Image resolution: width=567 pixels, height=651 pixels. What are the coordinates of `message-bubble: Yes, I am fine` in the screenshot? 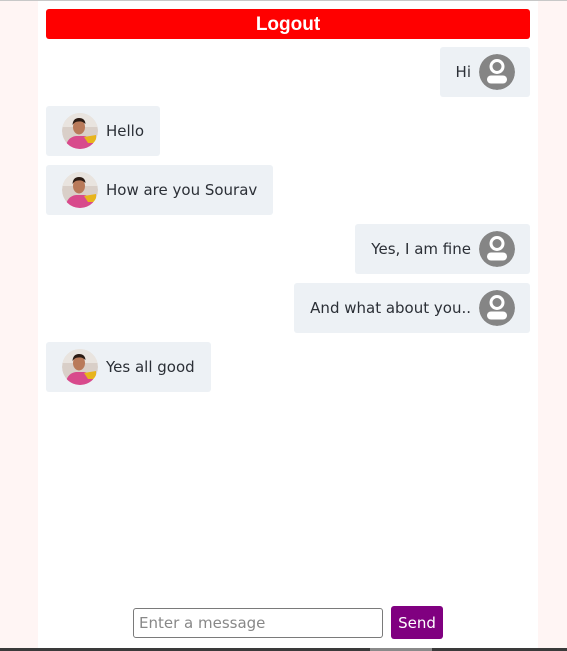 It's located at (442, 249).